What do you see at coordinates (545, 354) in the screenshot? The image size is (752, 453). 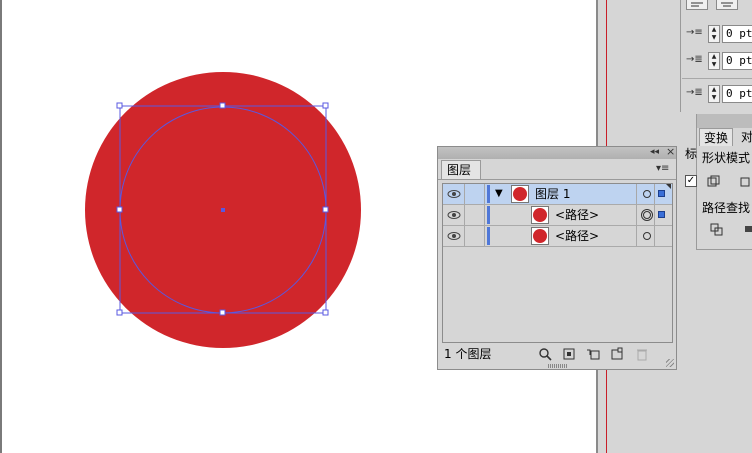 I see `locate-object-icon` at bounding box center [545, 354].